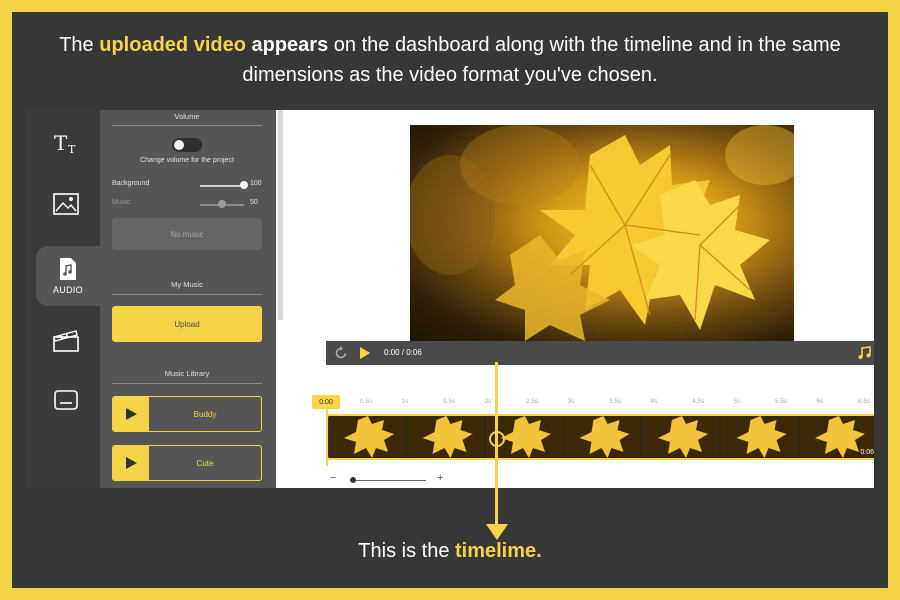 The width and height of the screenshot is (900, 600). I want to click on music-volume-handle, so click(222, 204).